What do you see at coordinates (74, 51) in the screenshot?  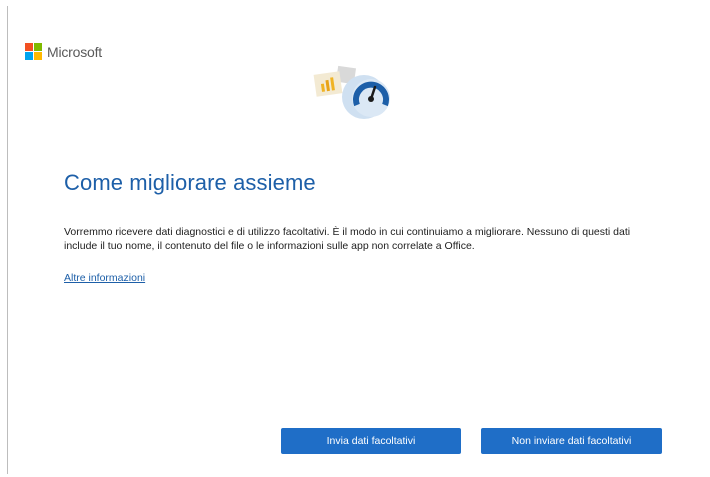 I see `brand-name: Microsoft` at bounding box center [74, 51].